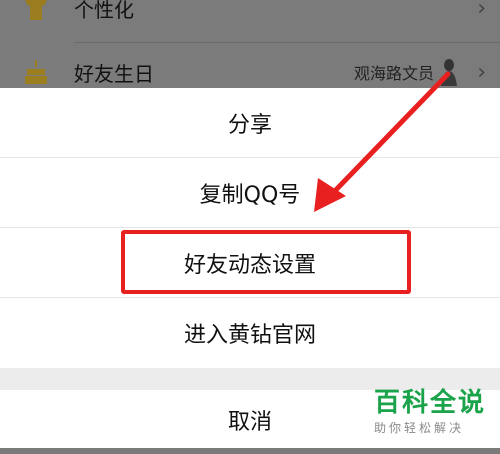  Describe the element at coordinates (430, 403) in the screenshot. I see `watermark-title: 百科全说` at that location.